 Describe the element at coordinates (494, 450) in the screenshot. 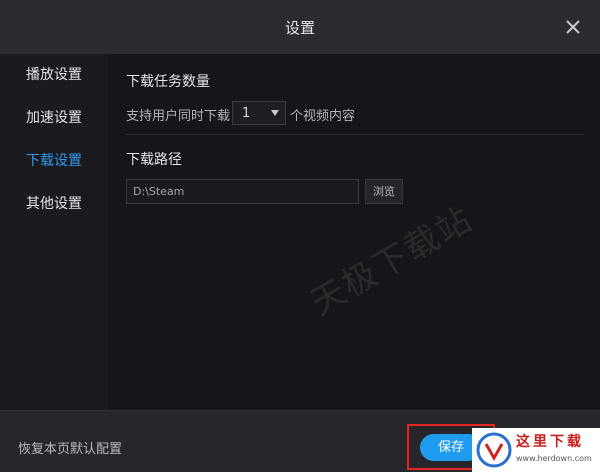

I see `logo-mark-icon` at that location.